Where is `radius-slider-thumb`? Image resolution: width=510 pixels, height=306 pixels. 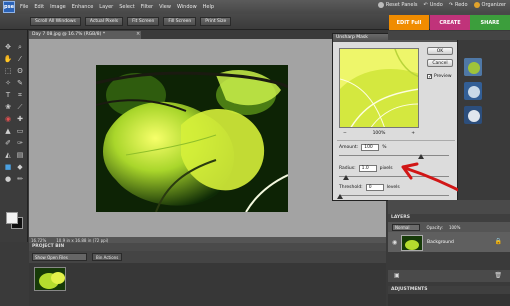 radius-slider-thumb is located at coordinates (346, 177).